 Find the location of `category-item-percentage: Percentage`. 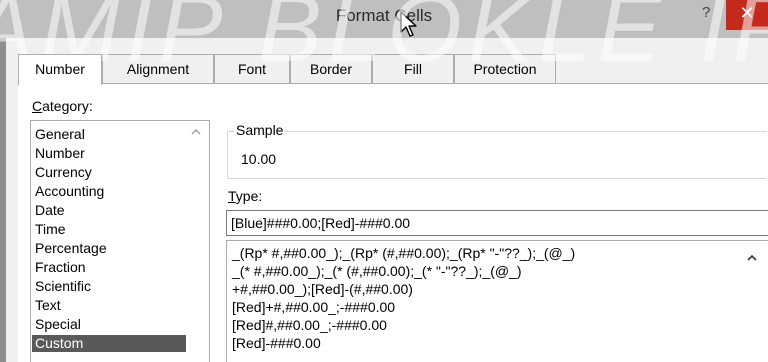

category-item-percentage: Percentage is located at coordinates (71, 248).